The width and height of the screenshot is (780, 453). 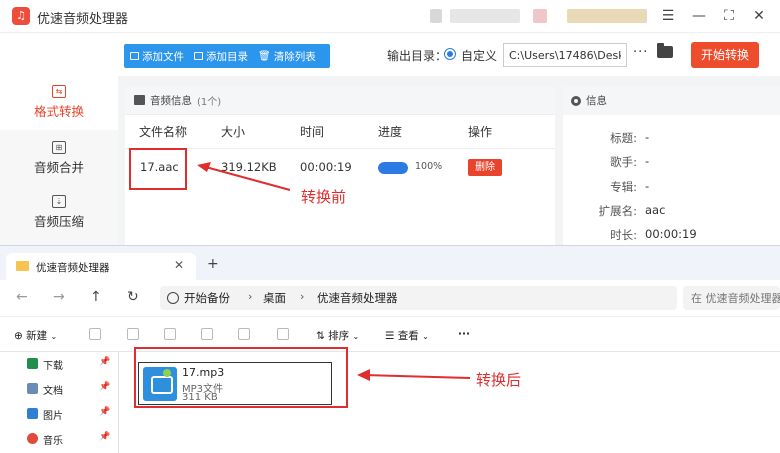 I want to click on nav-item-documents: 文档 📌, so click(x=68, y=390).